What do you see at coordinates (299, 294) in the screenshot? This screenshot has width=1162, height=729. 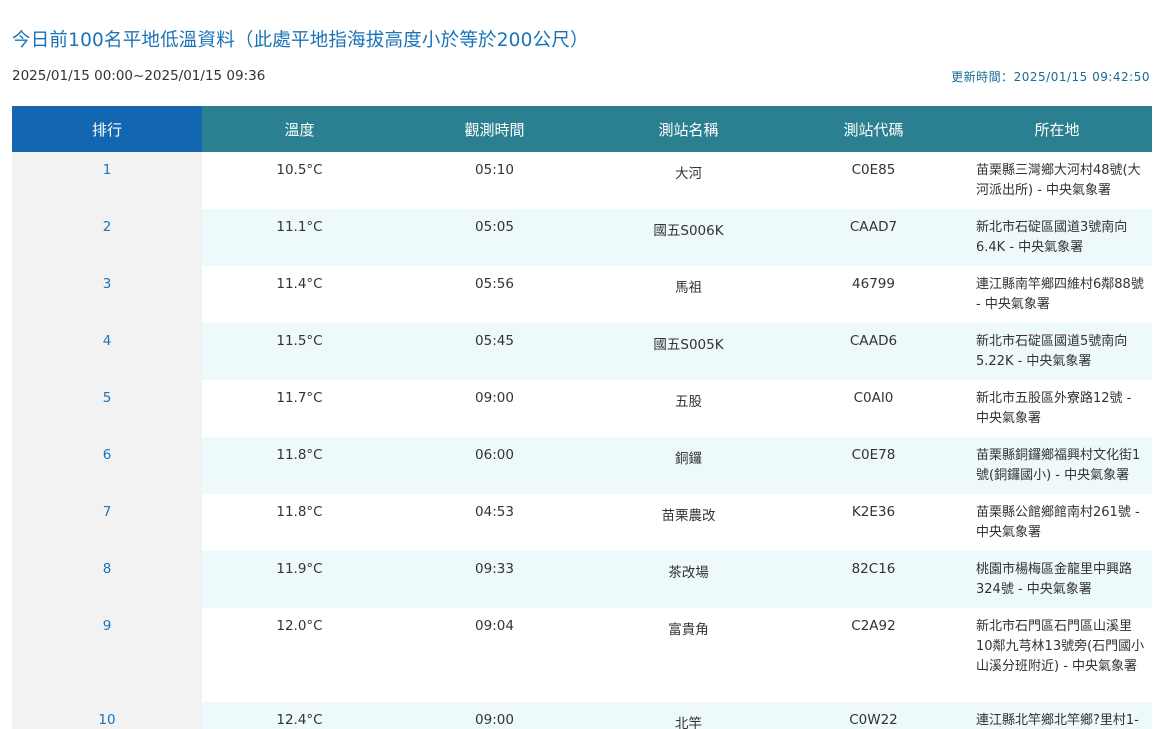 I see `temperature-cell: 11.4°C` at bounding box center [299, 294].